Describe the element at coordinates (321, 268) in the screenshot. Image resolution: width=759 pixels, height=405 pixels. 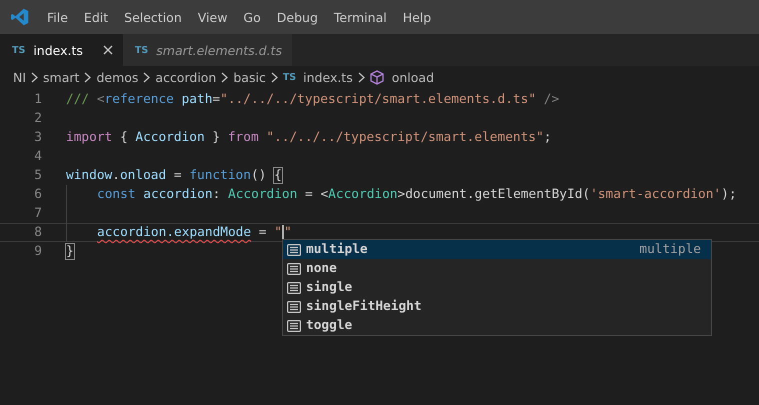
I see `suggestion-label: none` at that location.